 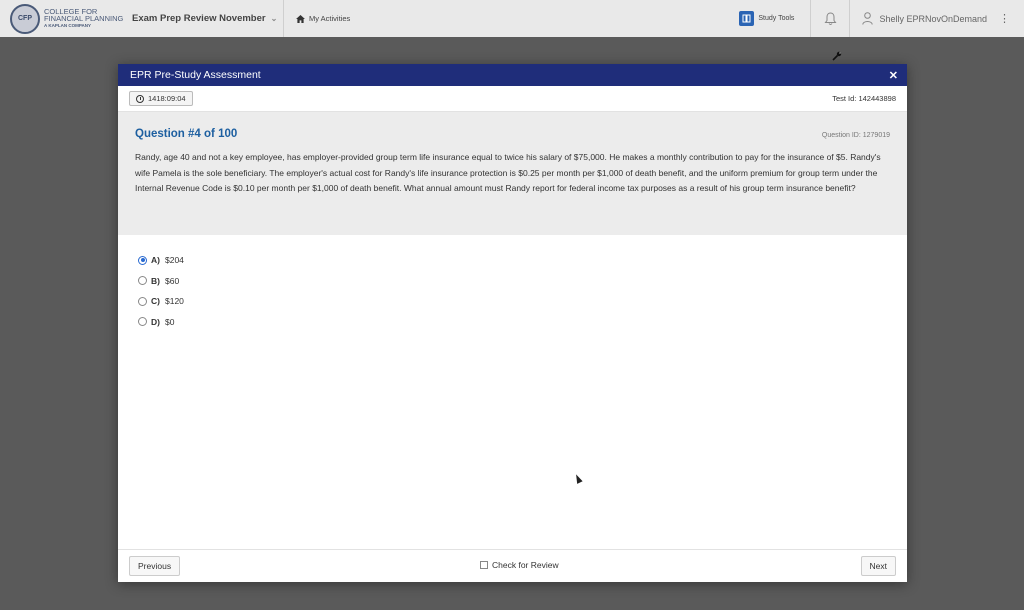 I want to click on answer-option-c: C) $120, so click(x=522, y=301).